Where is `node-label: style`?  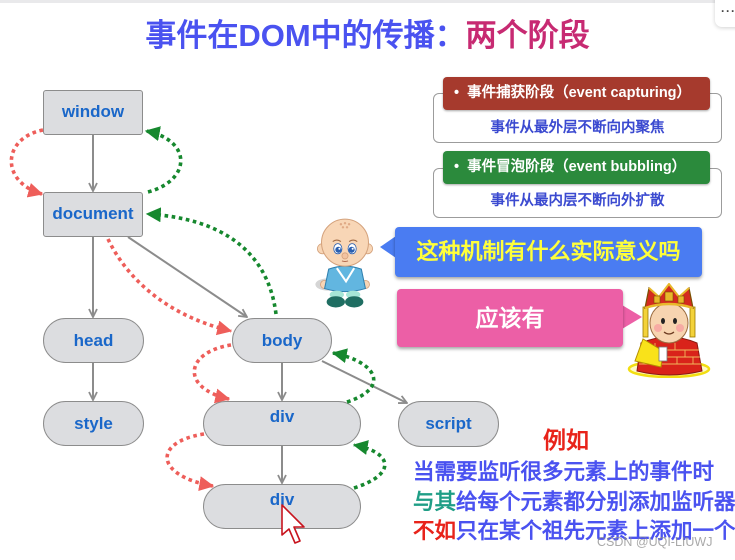 node-label: style is located at coordinates (93, 423).